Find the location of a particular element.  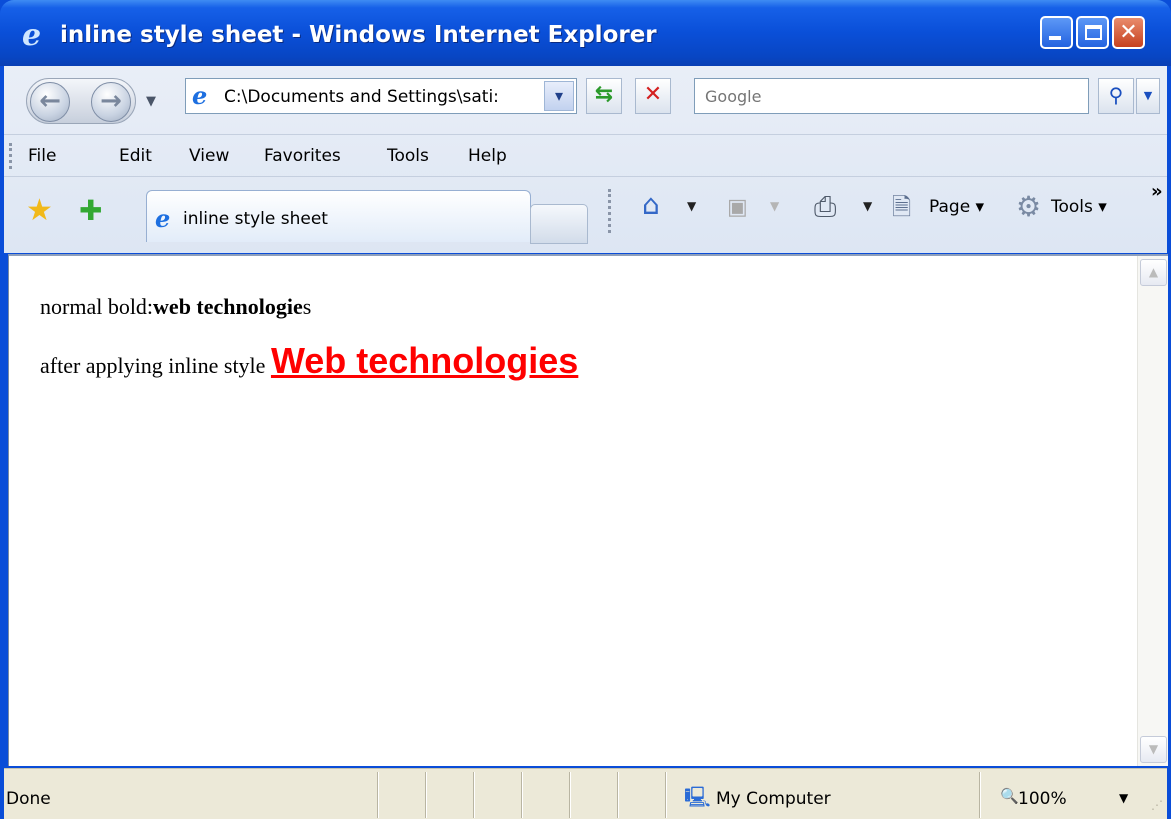

recent-pages-dropdown: ▼ is located at coordinates (151, 101).